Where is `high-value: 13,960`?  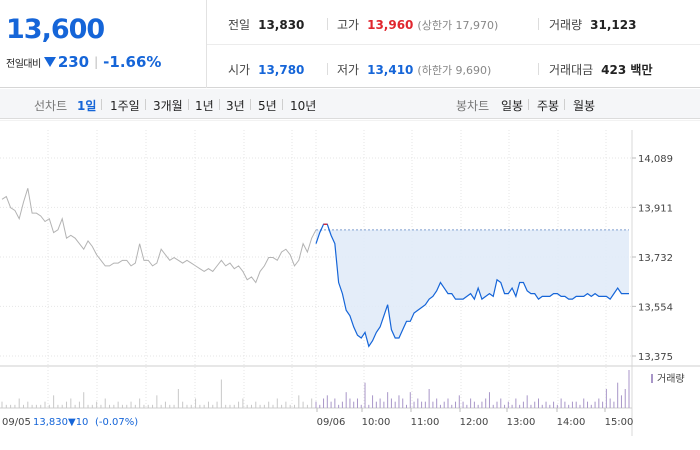
high-value: 13,960 is located at coordinates (390, 24).